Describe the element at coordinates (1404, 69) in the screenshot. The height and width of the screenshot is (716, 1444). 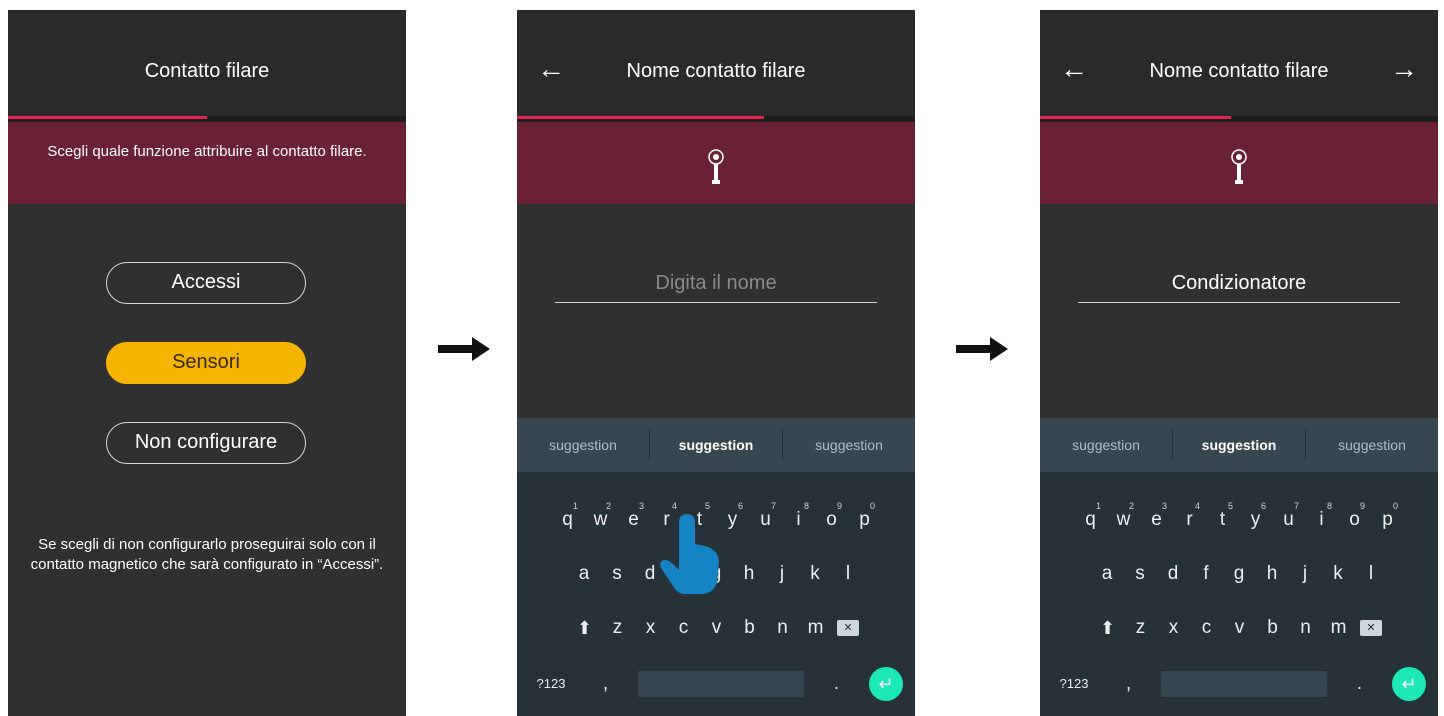
I see `arrow-right-icon: →` at that location.